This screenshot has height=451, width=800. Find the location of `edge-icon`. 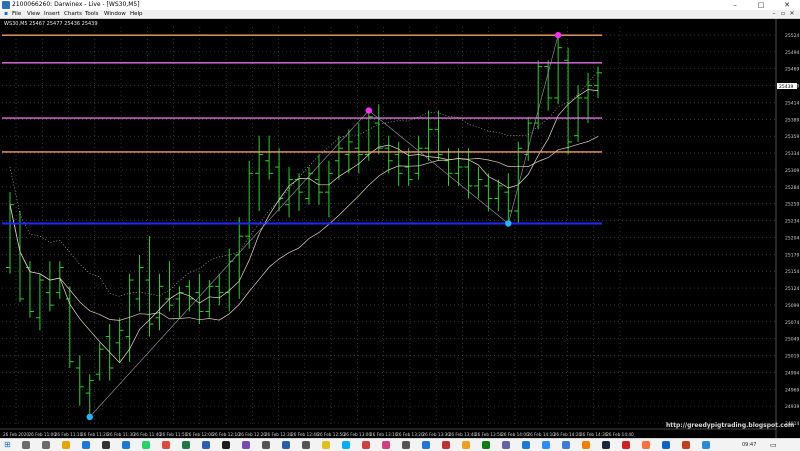

edge-icon is located at coordinates (86, 445).